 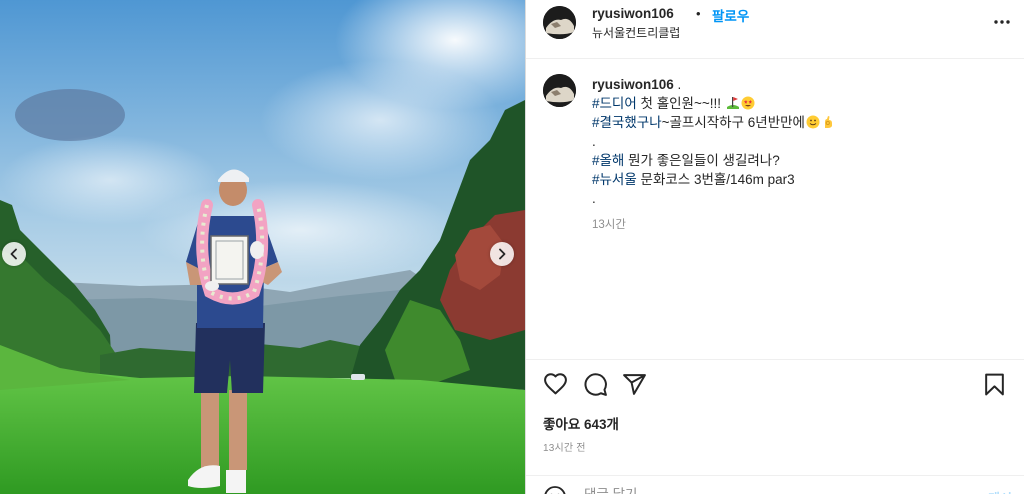 What do you see at coordinates (715, 179) in the screenshot?
I see `caption-text: 문화코스 3번홀/146m par3` at bounding box center [715, 179].